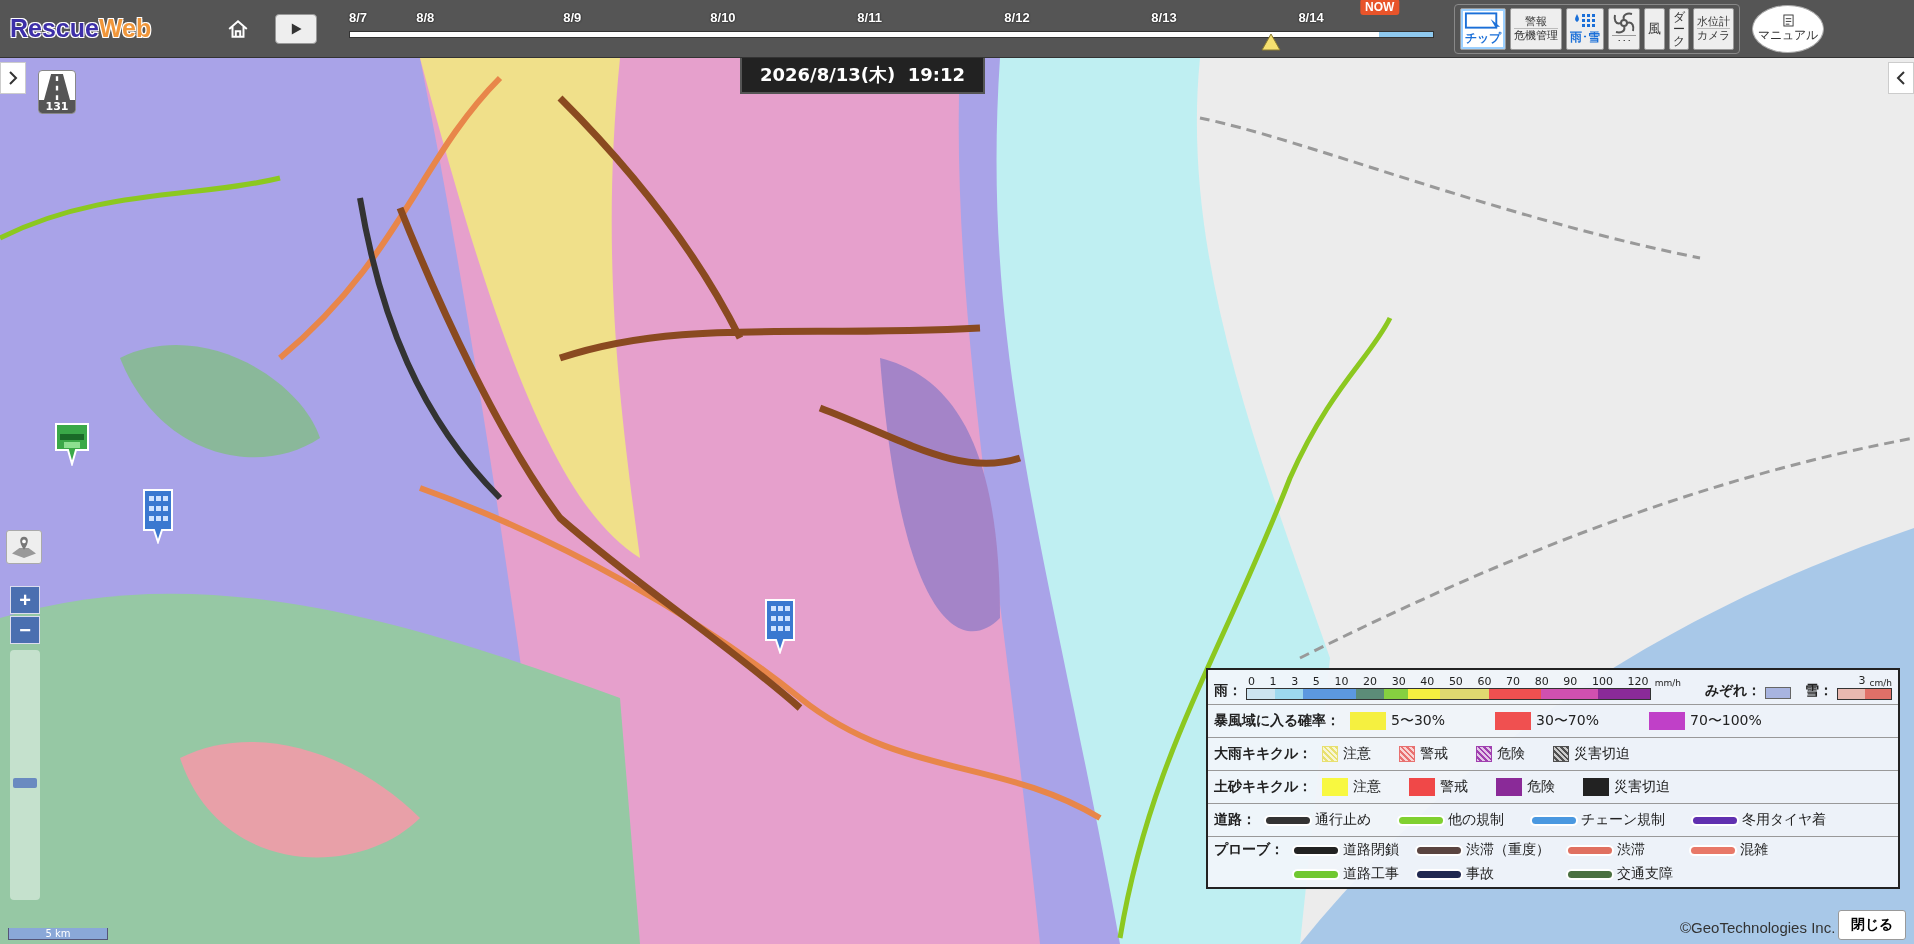 The height and width of the screenshot is (944, 1914). I want to click on expand-toggle, so click(13, 78).